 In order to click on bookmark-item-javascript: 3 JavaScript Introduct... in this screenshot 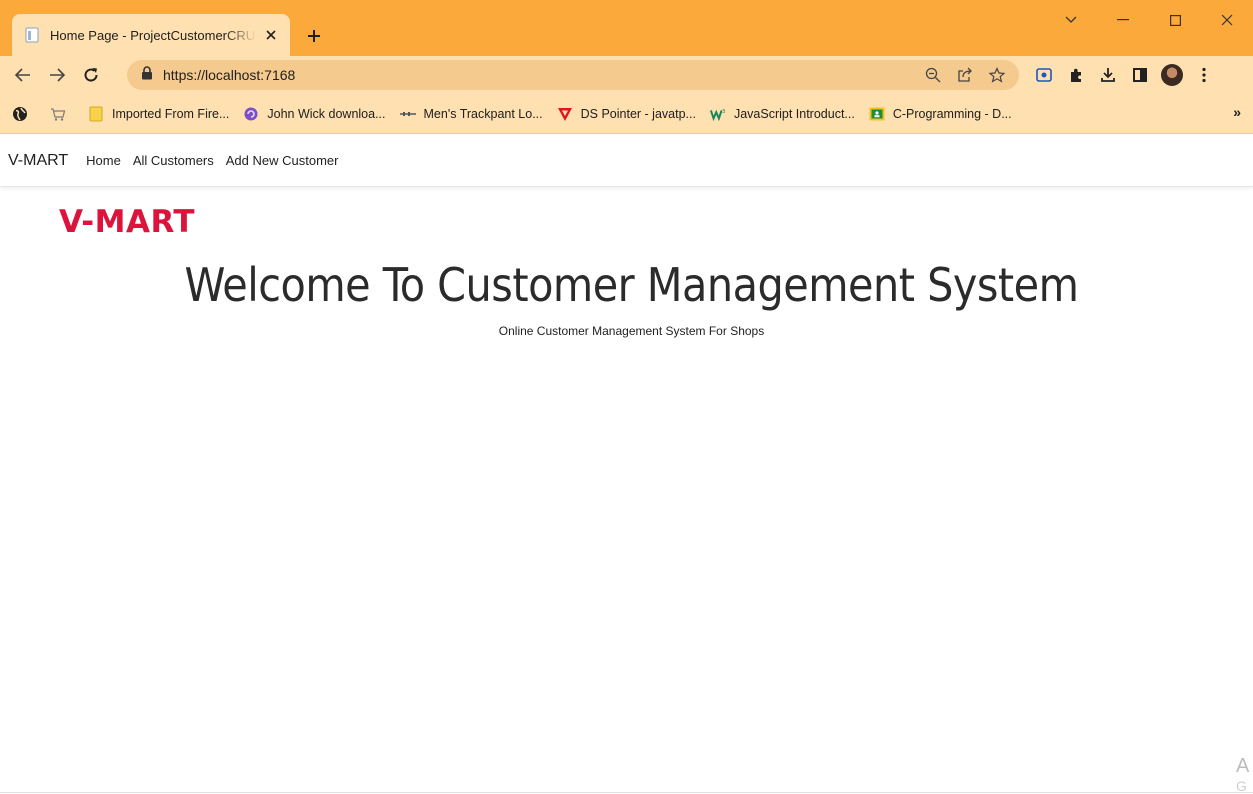, I will do `click(782, 114)`.